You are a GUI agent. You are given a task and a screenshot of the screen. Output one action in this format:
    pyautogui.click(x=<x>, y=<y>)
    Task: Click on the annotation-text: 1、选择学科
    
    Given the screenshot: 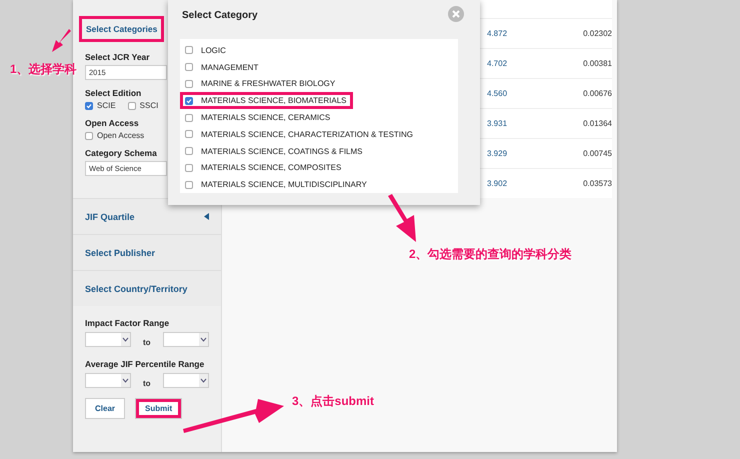 What is the action you would take?
    pyautogui.click(x=43, y=69)
    